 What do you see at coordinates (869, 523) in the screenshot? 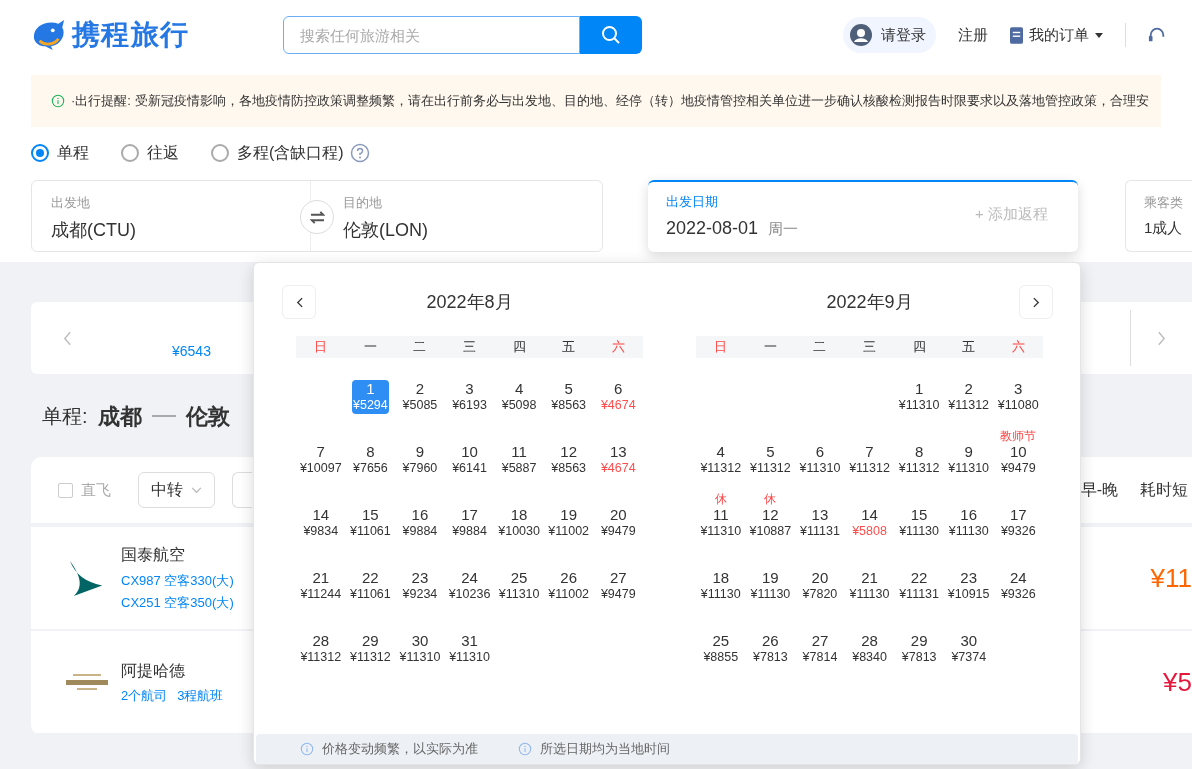
I see `calendar-day: 14 ¥5808` at bounding box center [869, 523].